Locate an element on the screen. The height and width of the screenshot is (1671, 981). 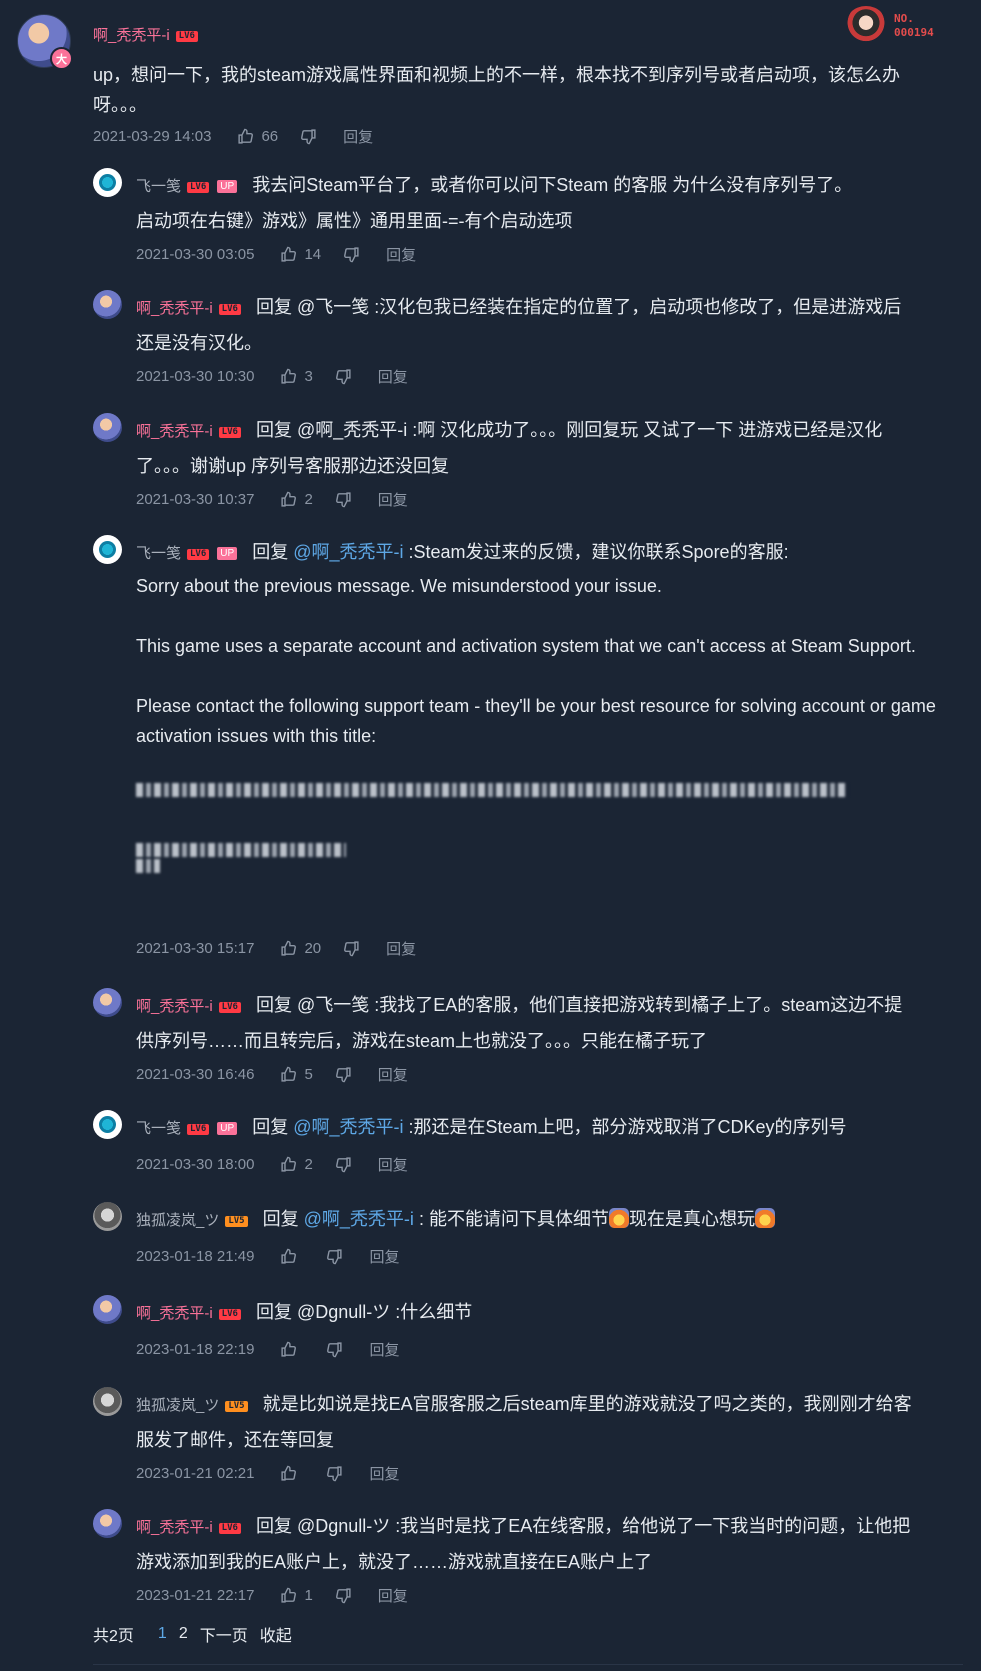
like-button: 14 is located at coordinates (300, 254).